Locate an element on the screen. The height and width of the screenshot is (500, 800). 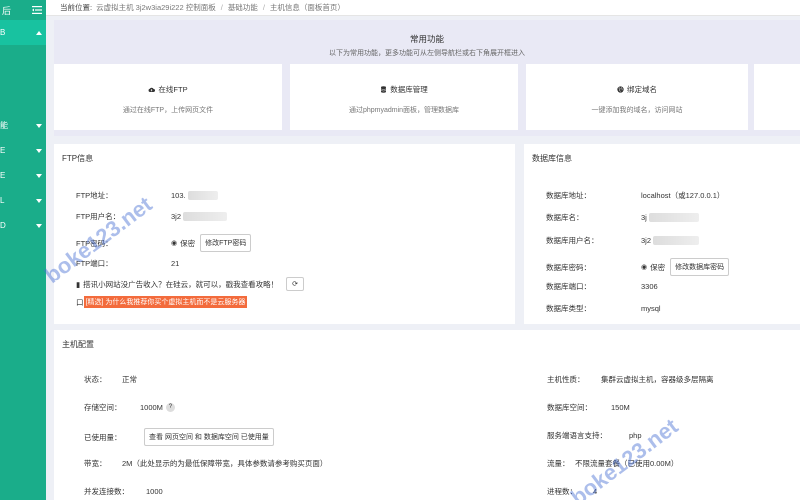
card-desc: 一键添加我的域名，访问网站 is located at coordinates (637, 110).